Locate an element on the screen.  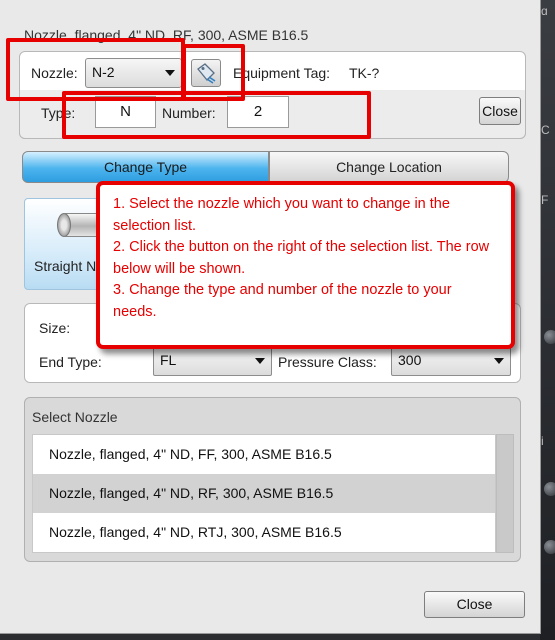
tab-change-location: Change Location is located at coordinates (389, 167).